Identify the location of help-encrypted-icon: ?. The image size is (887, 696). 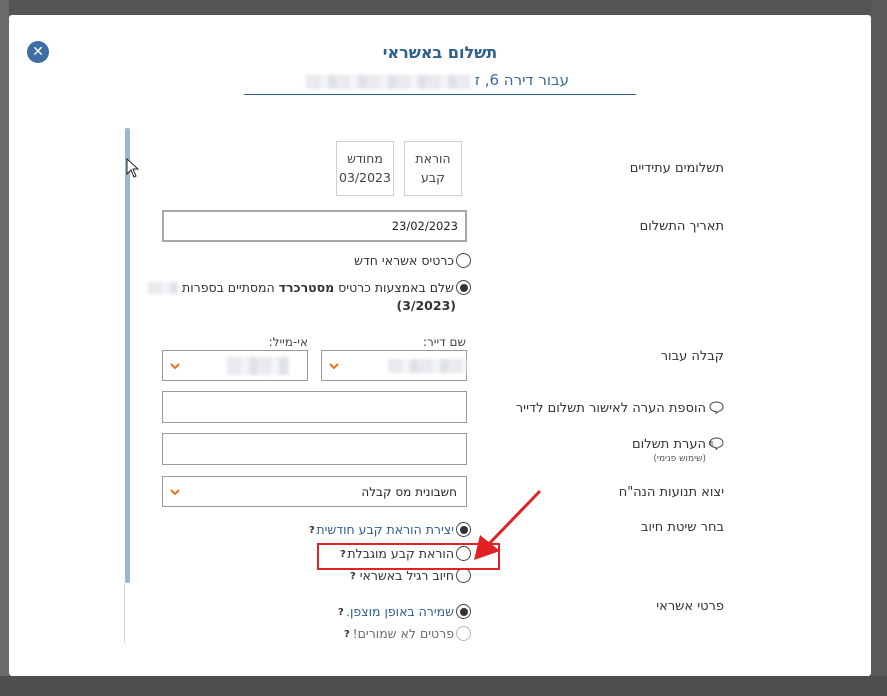
(341, 612).